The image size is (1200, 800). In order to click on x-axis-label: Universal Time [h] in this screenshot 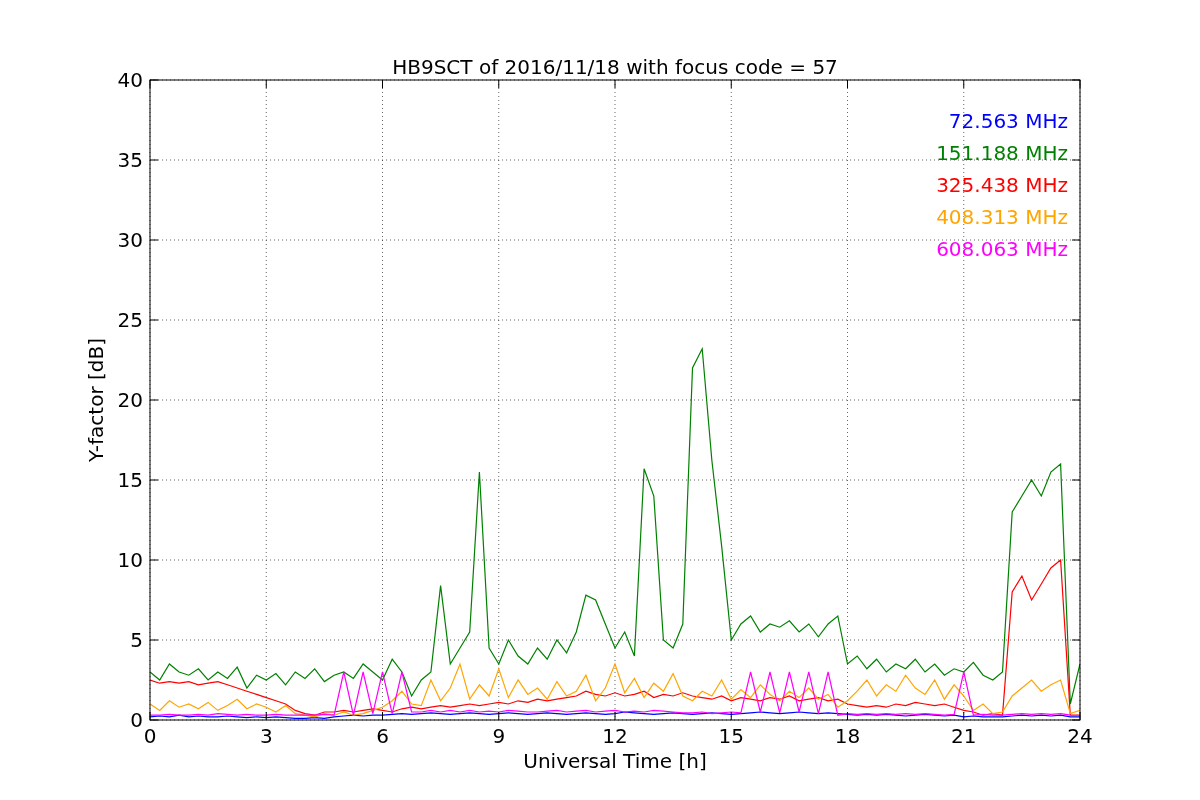, I will do `click(615, 761)`.